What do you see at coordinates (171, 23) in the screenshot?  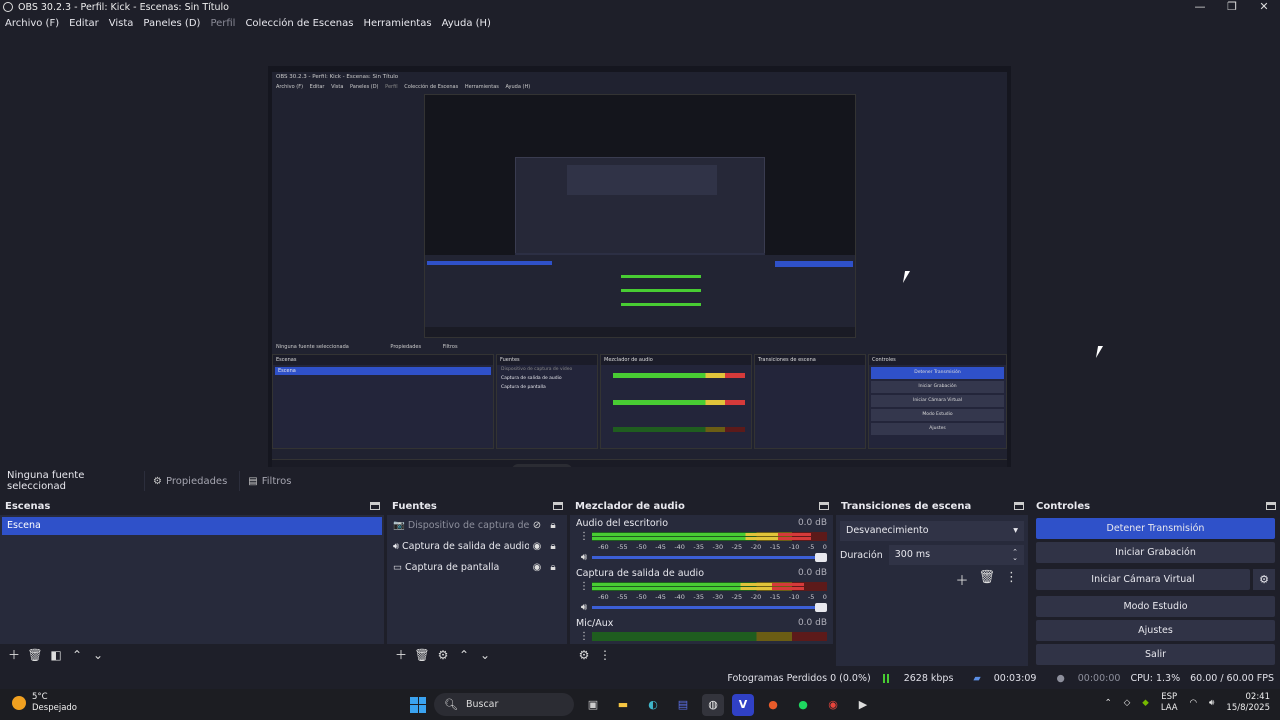 I see `menu-paneles: Paneles (D)` at bounding box center [171, 23].